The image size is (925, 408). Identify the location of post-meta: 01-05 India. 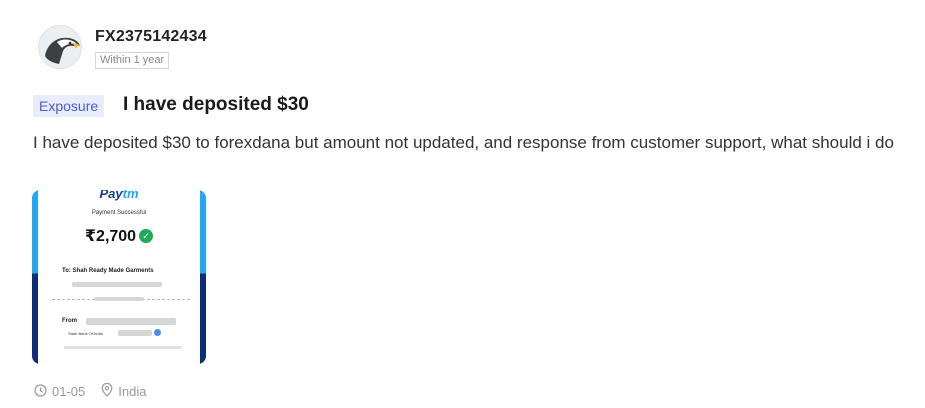
(90, 391).